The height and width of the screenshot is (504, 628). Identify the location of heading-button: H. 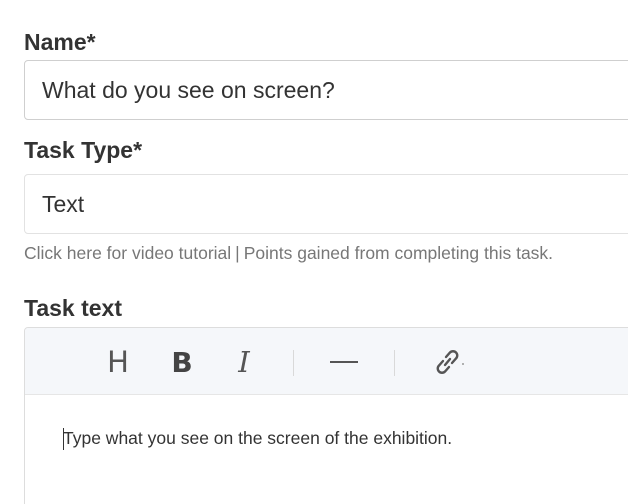
(118, 362).